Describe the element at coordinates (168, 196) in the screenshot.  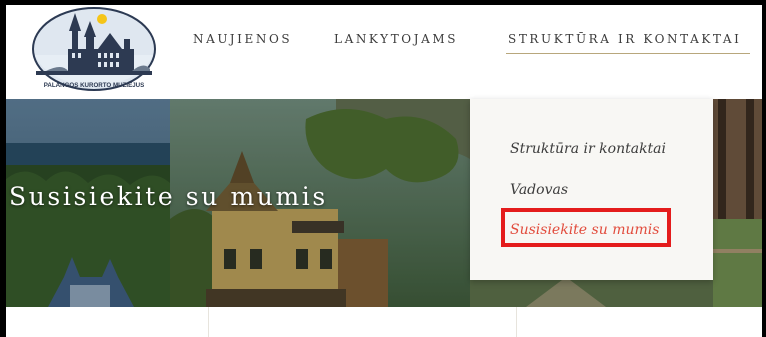
I see `hero-title: Susisiekite su mumis` at that location.